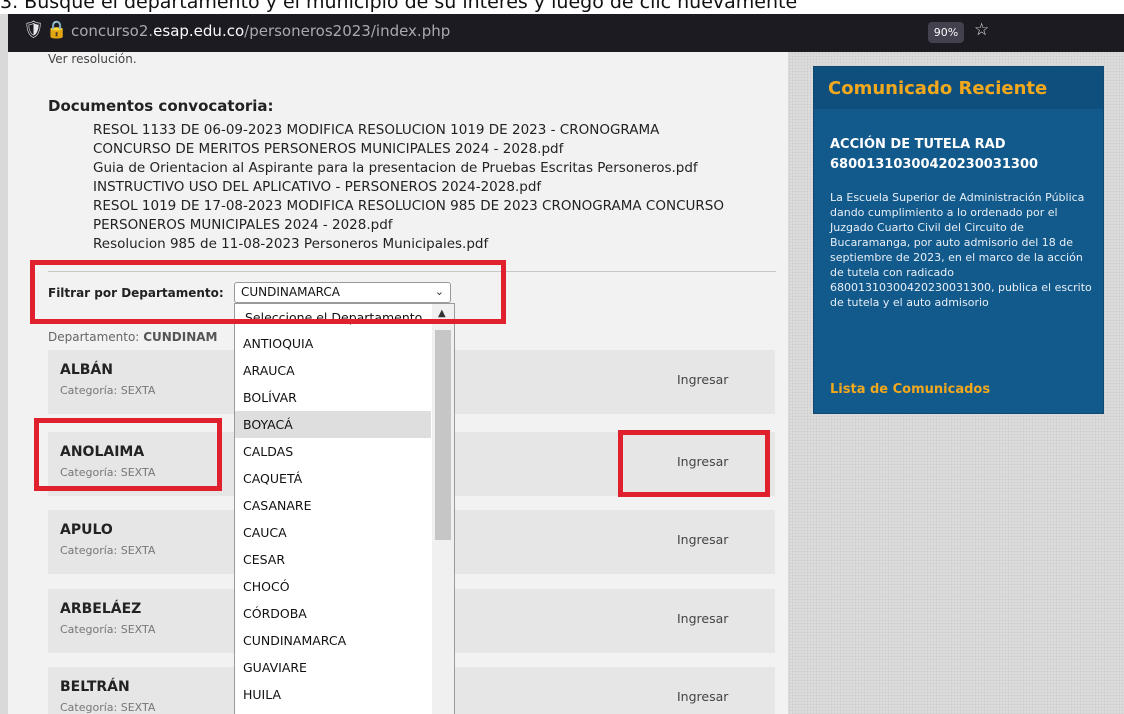 The image size is (1124, 714). I want to click on dropdown-option: CUNDINAMARCA, so click(333, 640).